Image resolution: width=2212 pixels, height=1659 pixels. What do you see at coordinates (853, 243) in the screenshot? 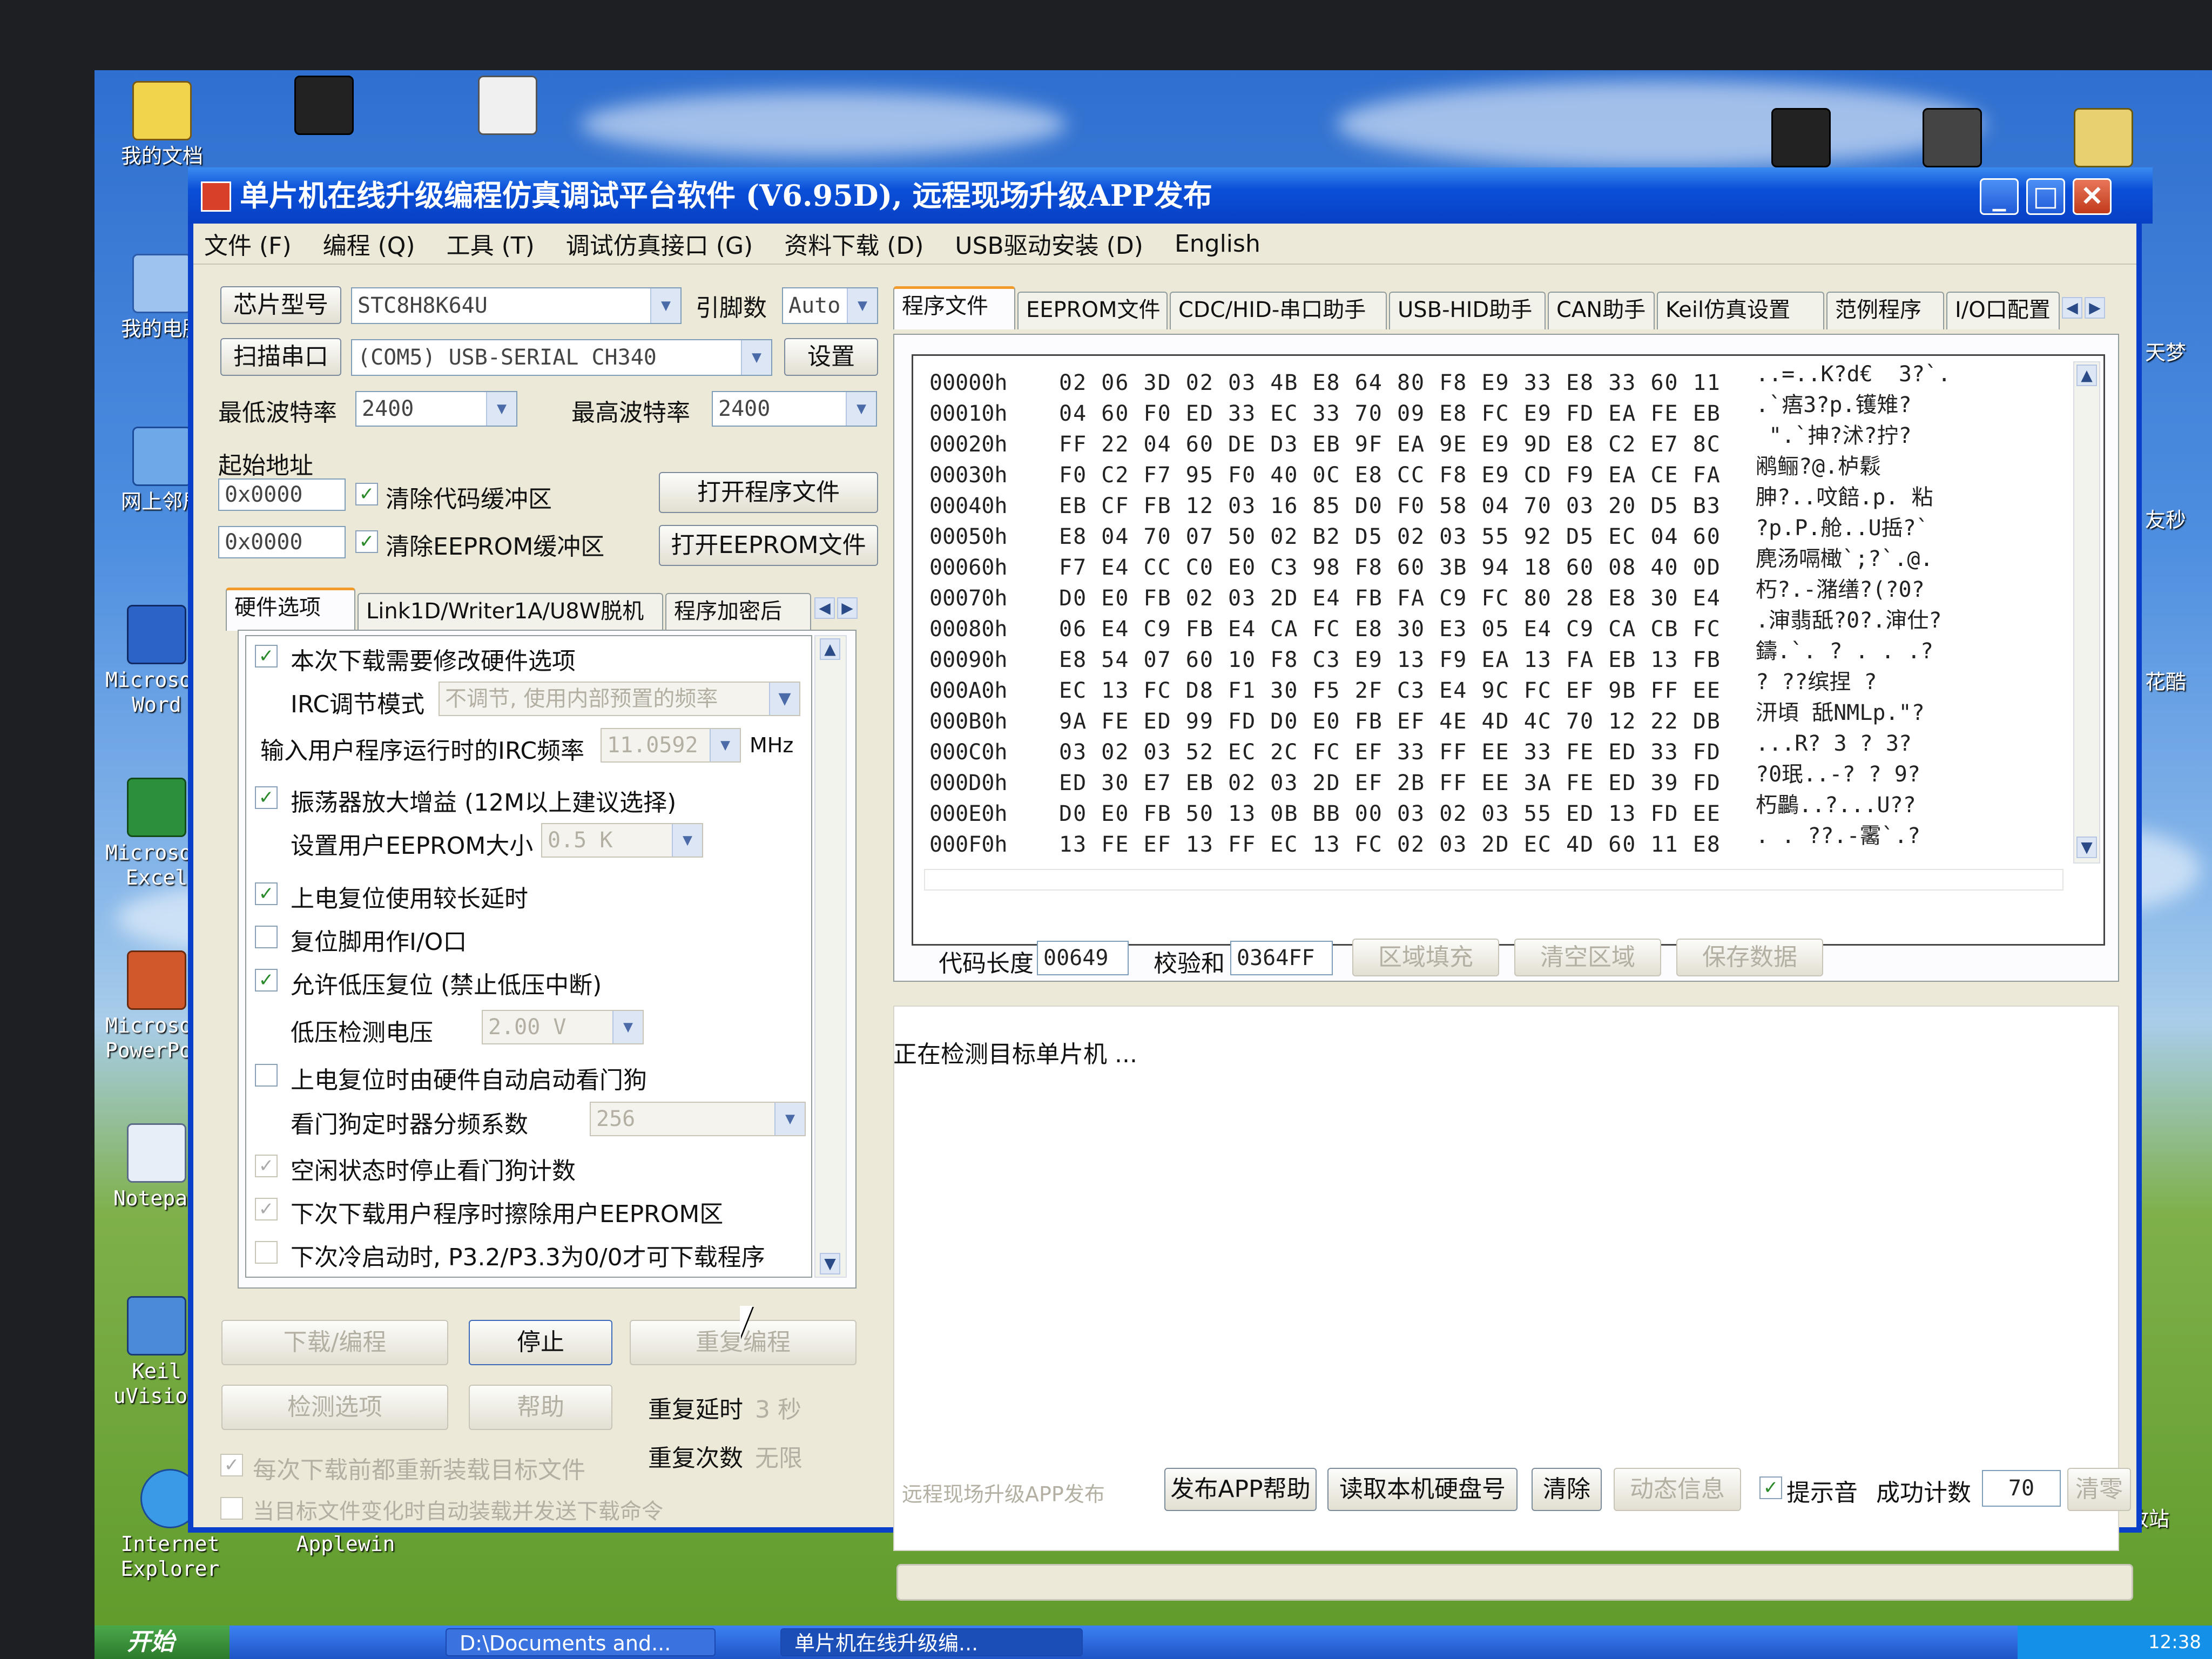
I see `menu-downloads: 资料下载 (D)` at bounding box center [853, 243].